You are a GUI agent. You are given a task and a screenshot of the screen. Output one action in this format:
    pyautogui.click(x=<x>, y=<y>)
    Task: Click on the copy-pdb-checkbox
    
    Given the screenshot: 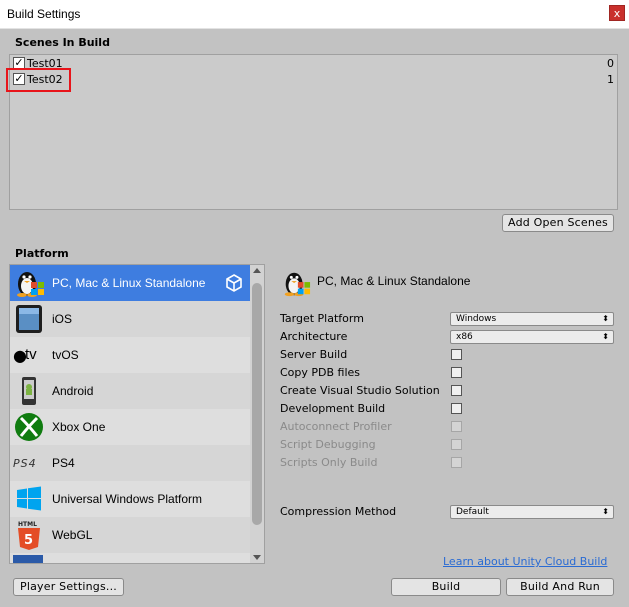 What is the action you would take?
    pyautogui.click(x=456, y=372)
    